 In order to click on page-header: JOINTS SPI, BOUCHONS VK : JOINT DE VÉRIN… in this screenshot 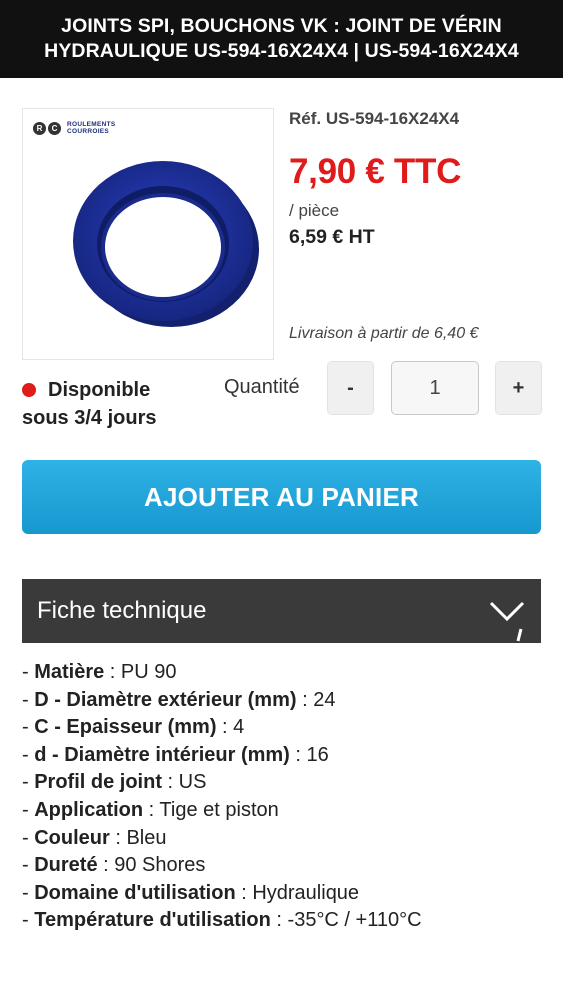, I will do `click(281, 39)`.